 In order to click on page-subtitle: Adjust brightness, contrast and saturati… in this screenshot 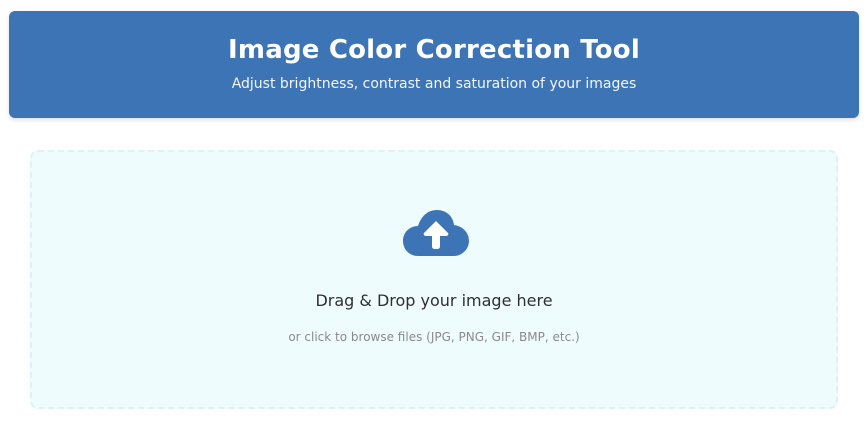, I will do `click(434, 84)`.